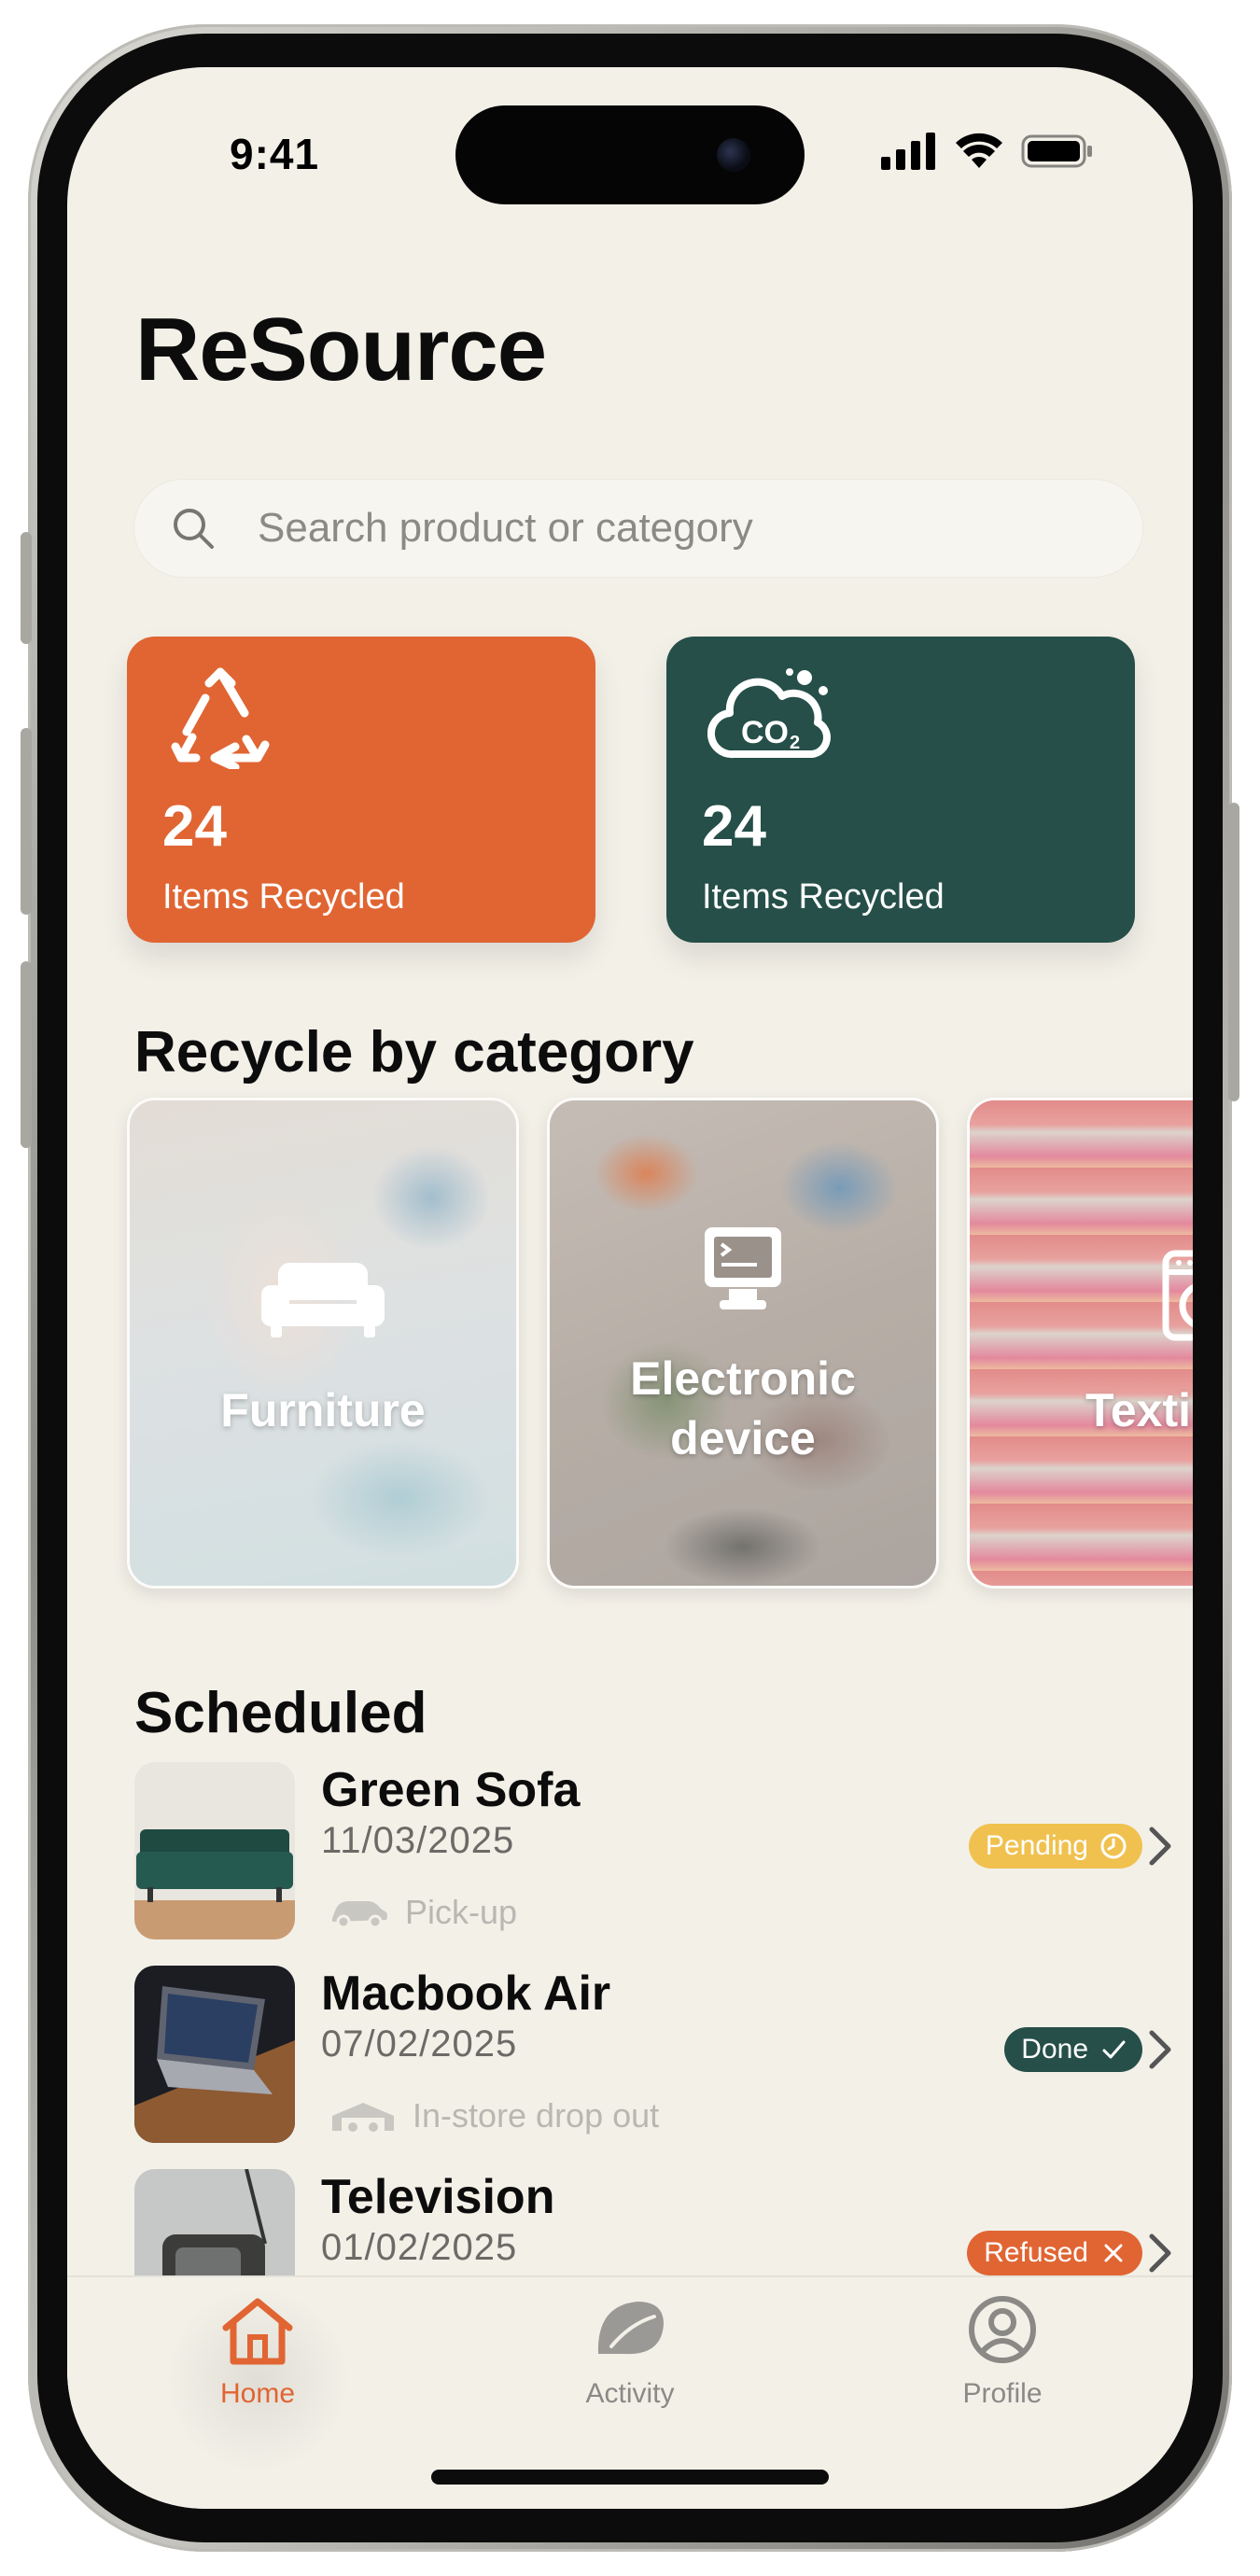  I want to click on scheduled-item: Green Sofa 11/03/2025 Pick-up Pending, so click(657, 1850).